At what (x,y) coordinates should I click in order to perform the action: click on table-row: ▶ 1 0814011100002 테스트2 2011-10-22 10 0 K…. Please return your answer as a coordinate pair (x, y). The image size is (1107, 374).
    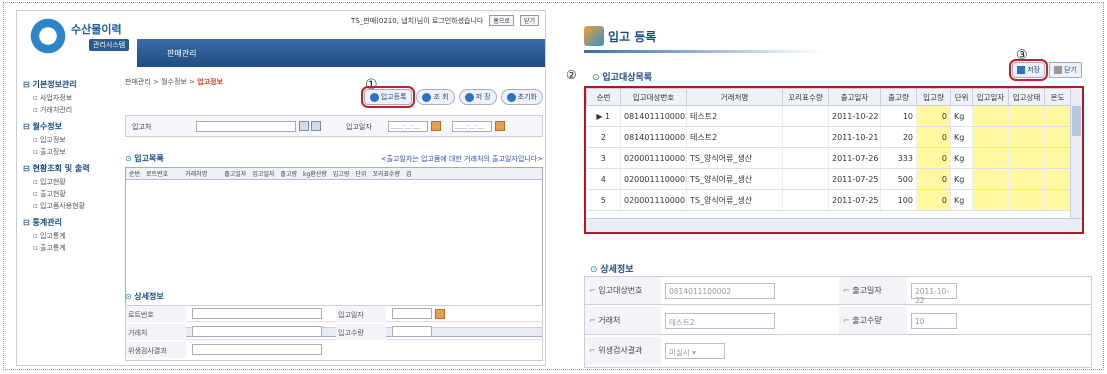
    Looking at the image, I should click on (828, 116).